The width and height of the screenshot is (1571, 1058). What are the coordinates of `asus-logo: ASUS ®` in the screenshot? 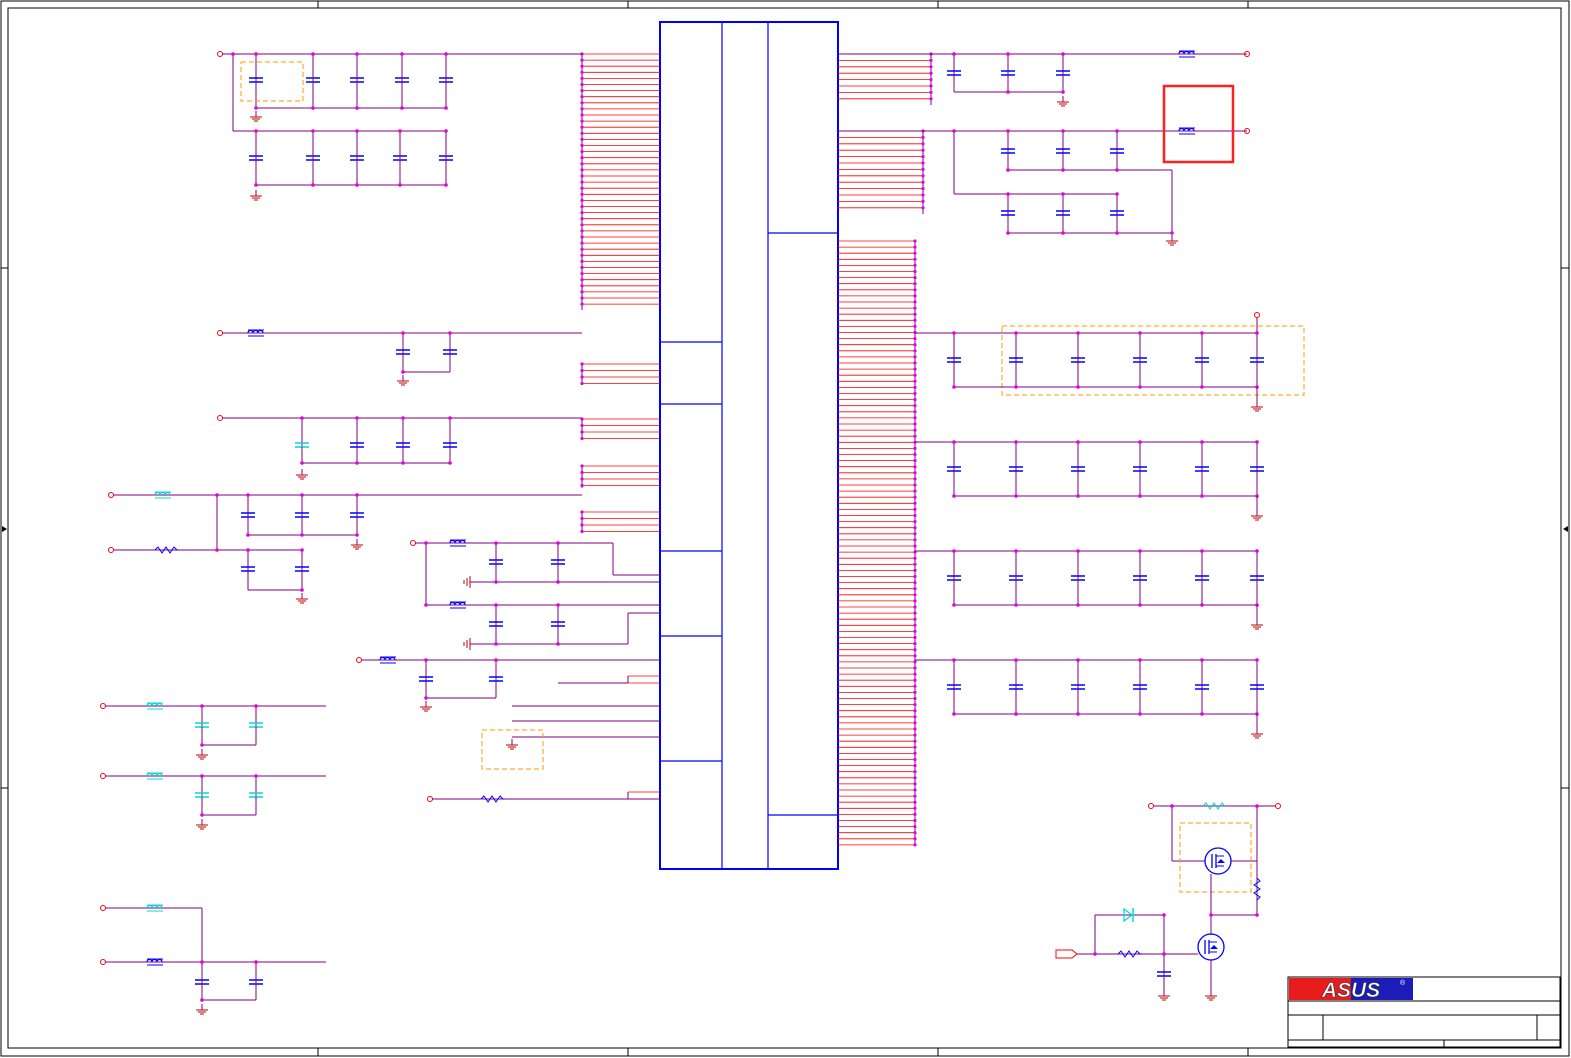 It's located at (1351, 990).